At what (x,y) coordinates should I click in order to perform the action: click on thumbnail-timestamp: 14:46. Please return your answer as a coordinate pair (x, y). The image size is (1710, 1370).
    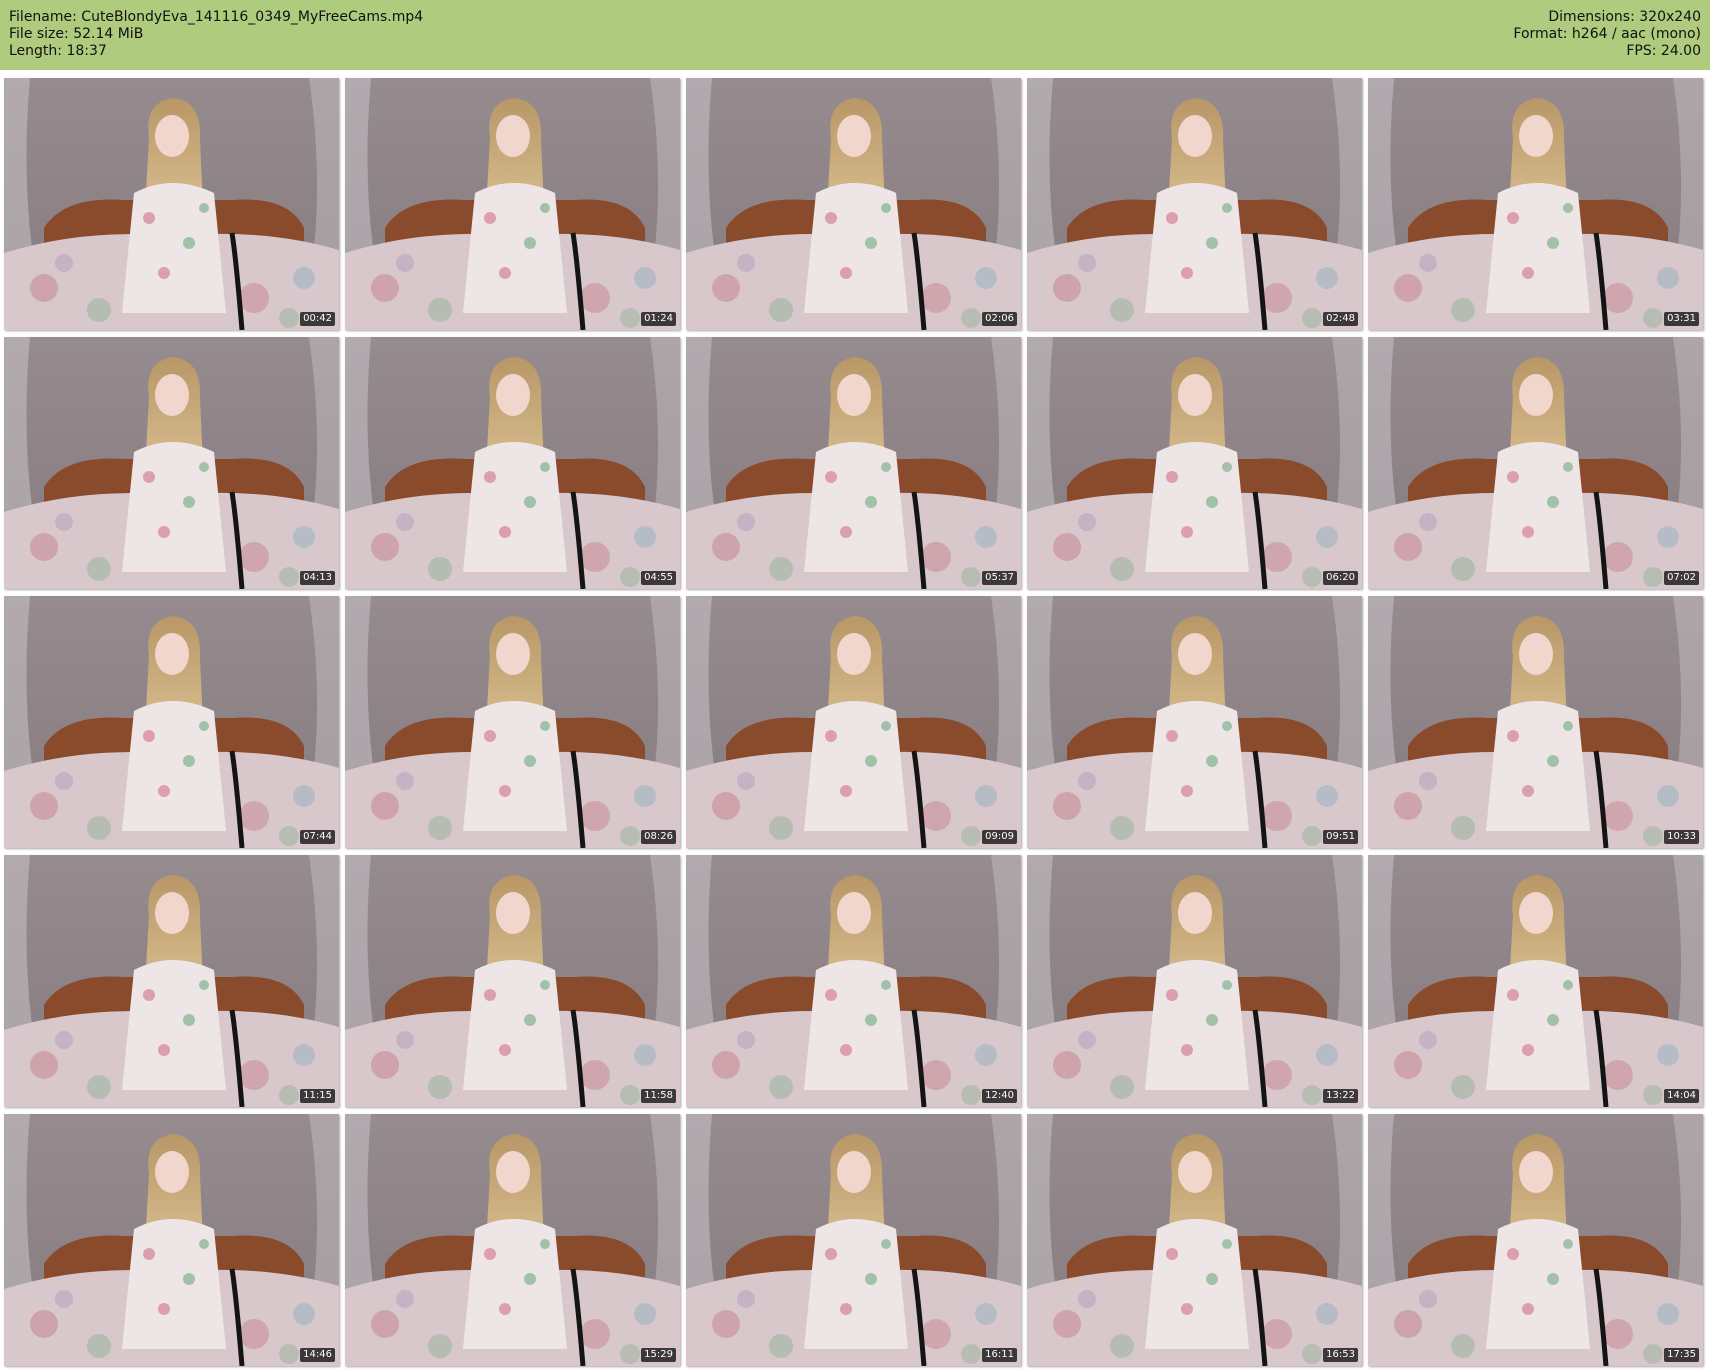
    Looking at the image, I should click on (317, 1355).